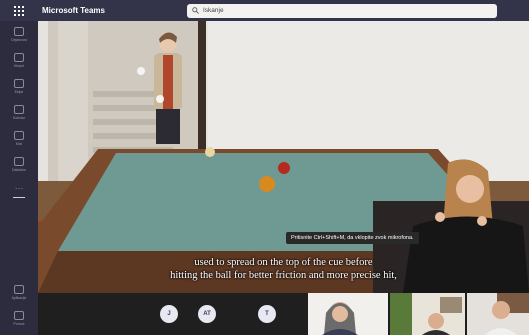  Describe the element at coordinates (283, 314) in the screenshot. I see `participant-strip: J AT T` at that location.